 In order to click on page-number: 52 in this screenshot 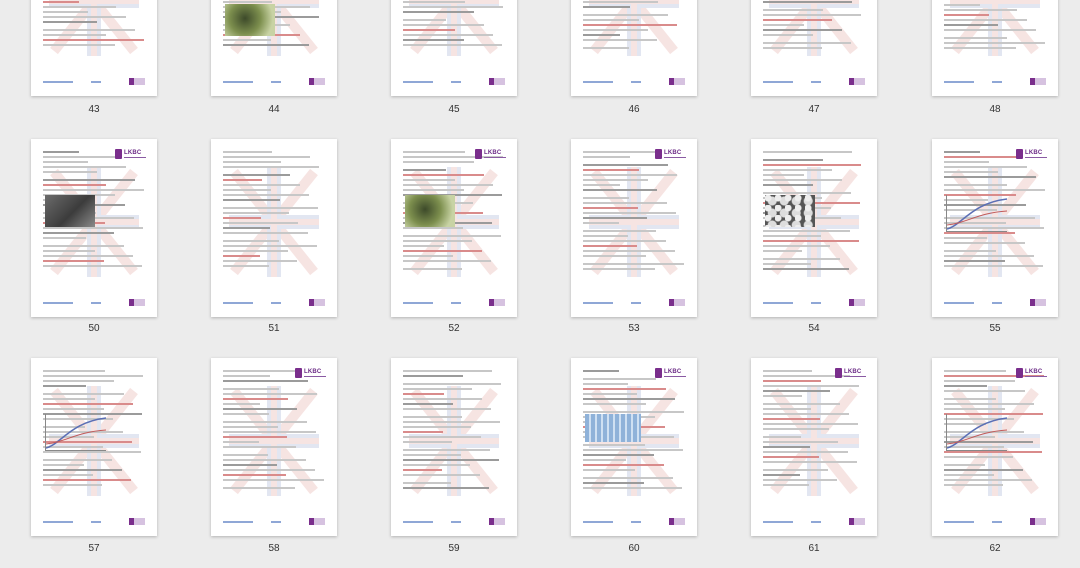, I will do `click(454, 328)`.